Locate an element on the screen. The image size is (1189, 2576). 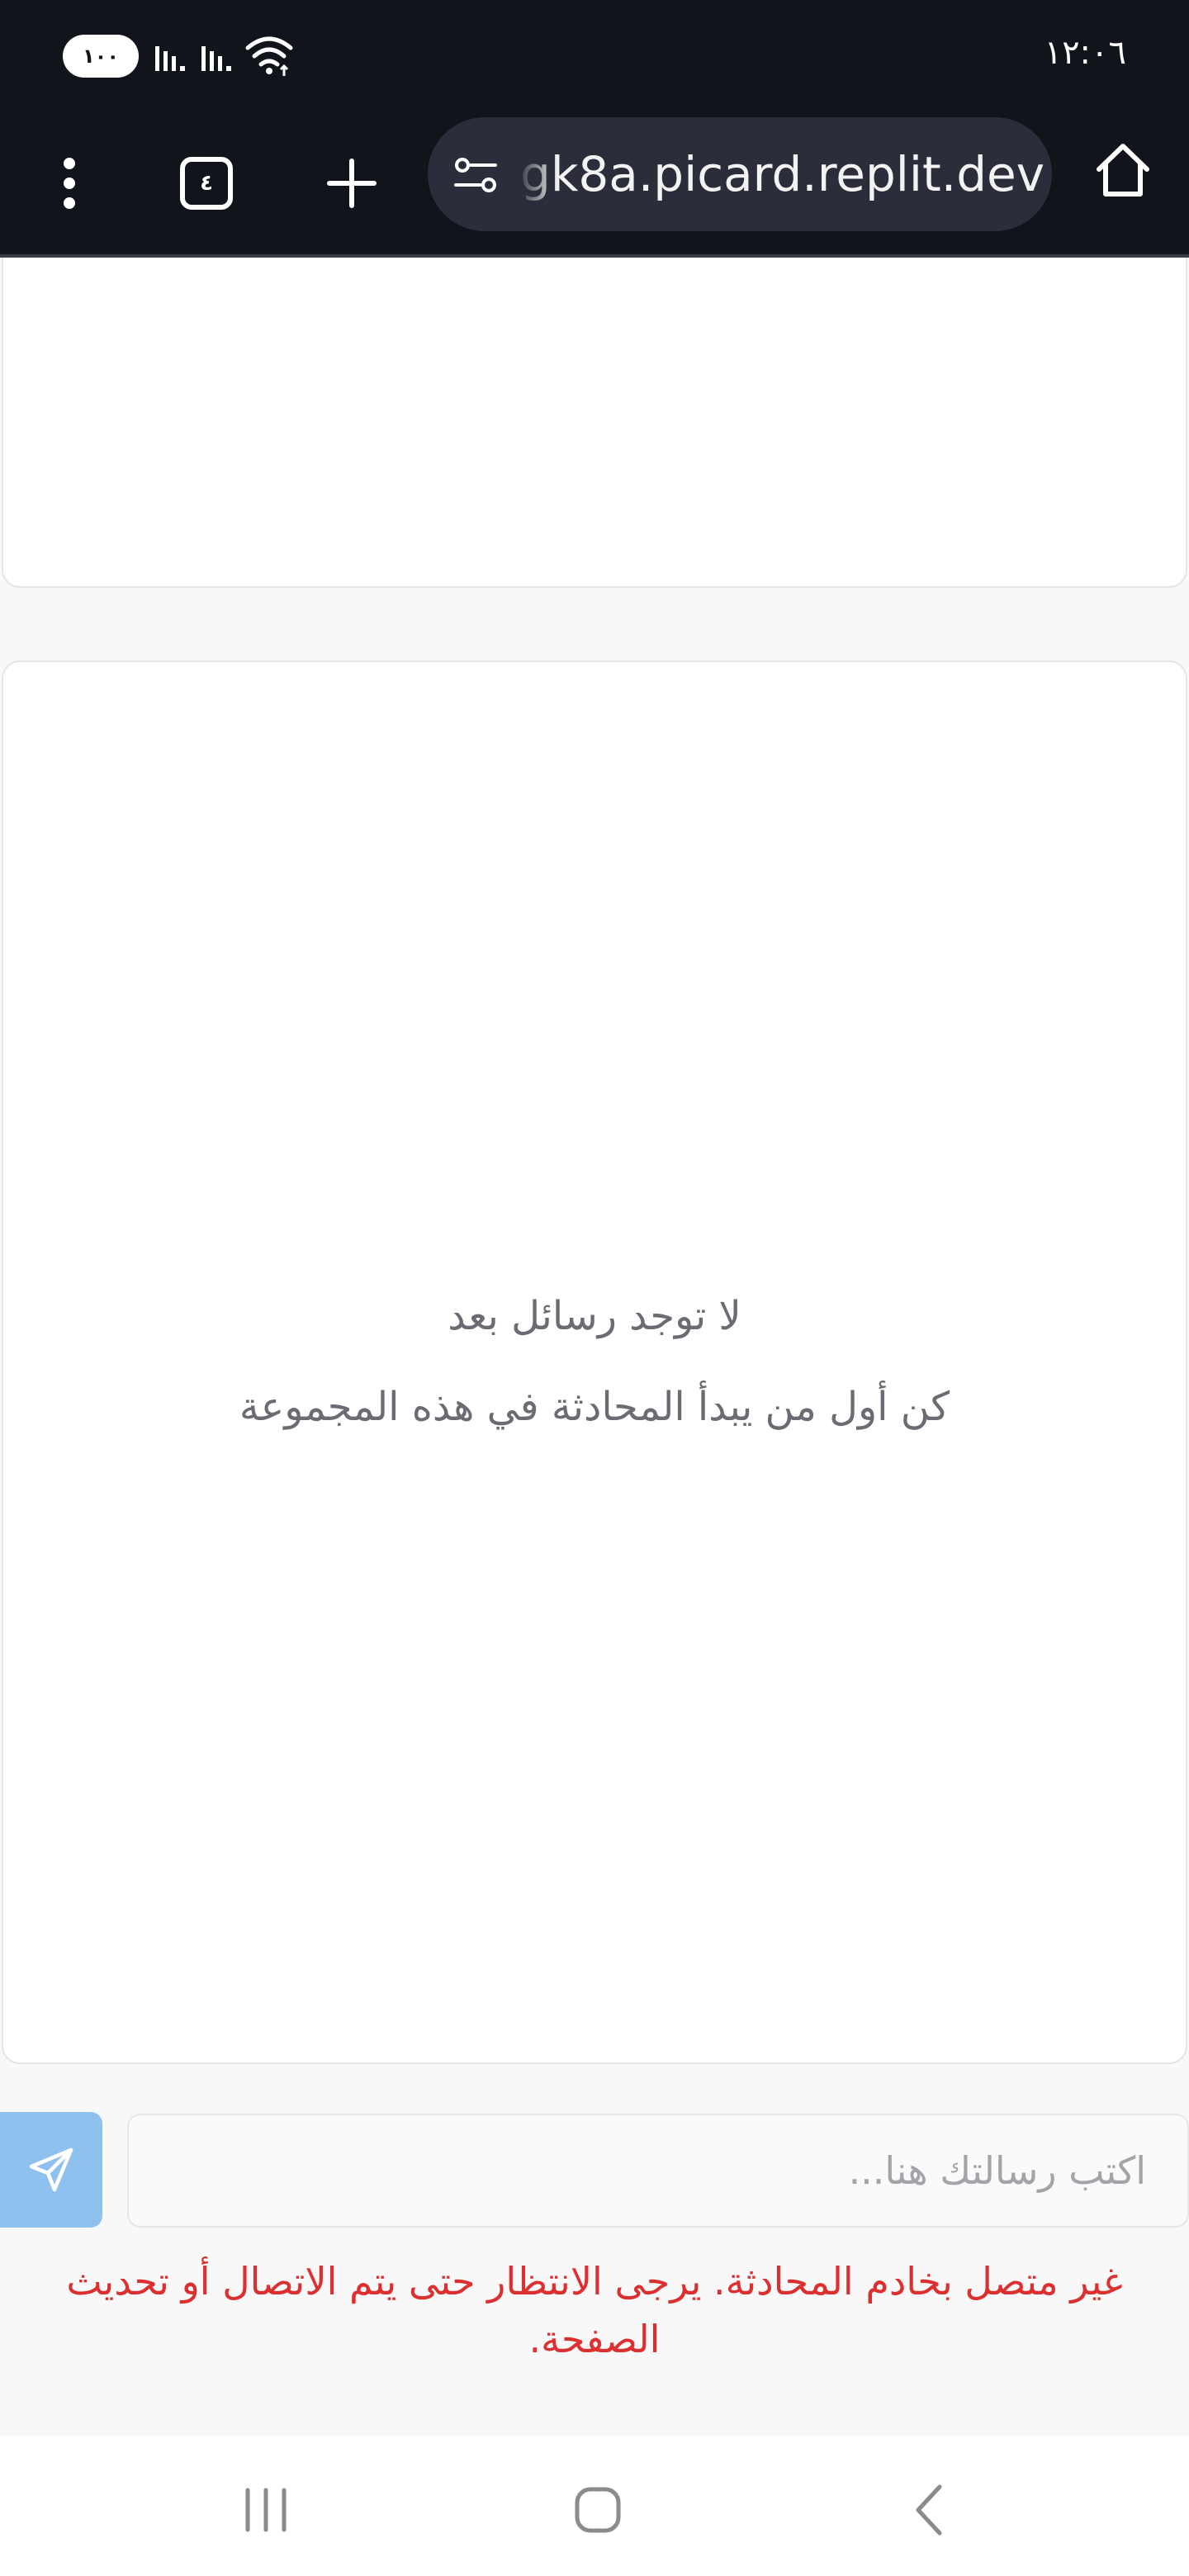
tab-switcher-button: ٤ is located at coordinates (206, 183).